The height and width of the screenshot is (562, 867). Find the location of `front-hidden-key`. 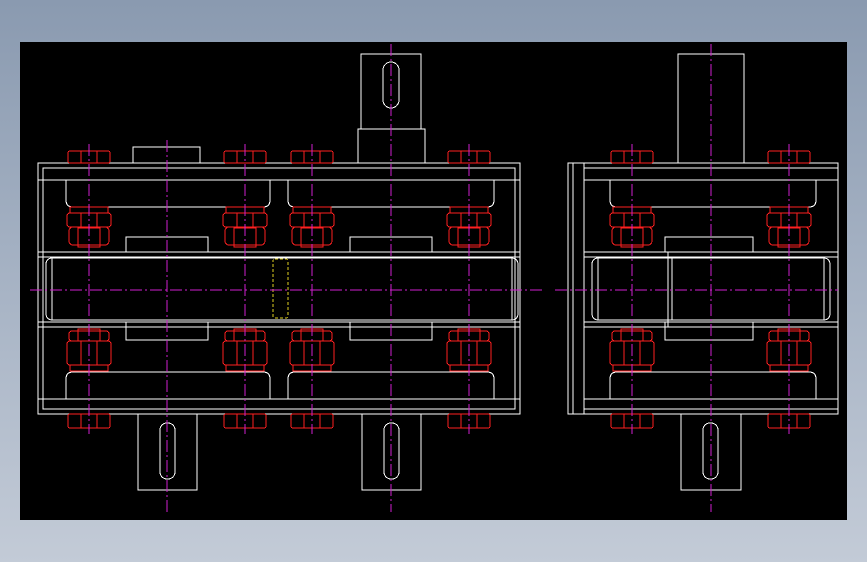

front-hidden-key is located at coordinates (280, 288).